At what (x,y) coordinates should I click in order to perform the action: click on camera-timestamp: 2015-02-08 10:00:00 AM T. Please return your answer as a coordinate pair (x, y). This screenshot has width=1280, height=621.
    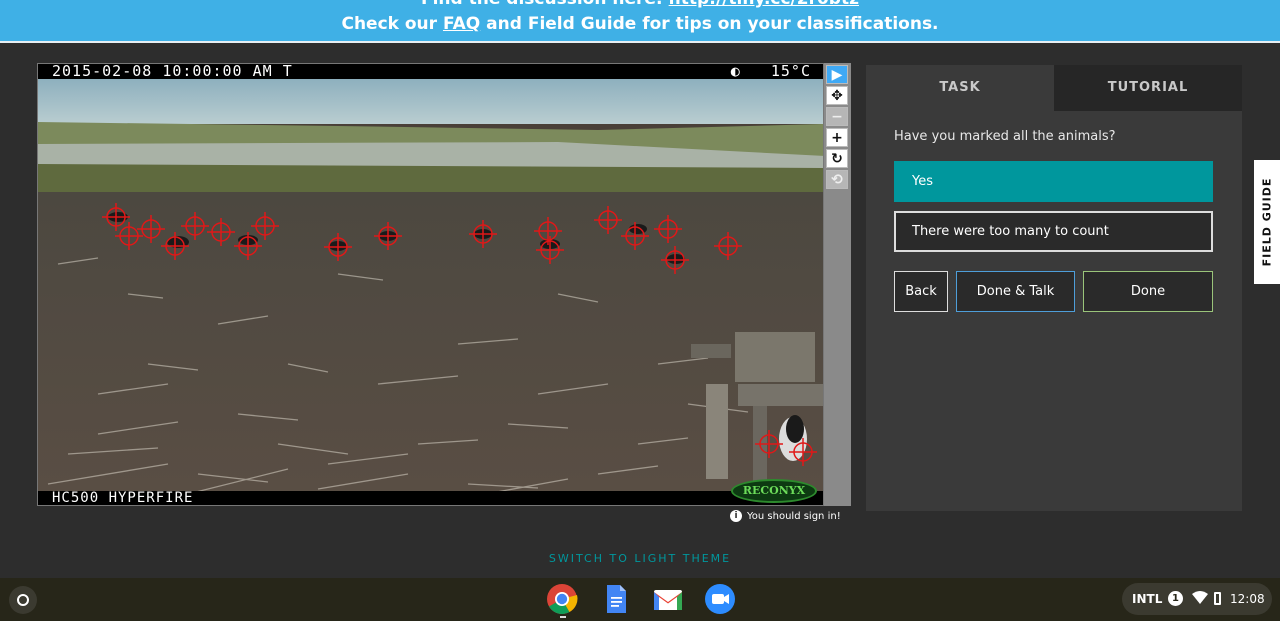
    Looking at the image, I should click on (172, 71).